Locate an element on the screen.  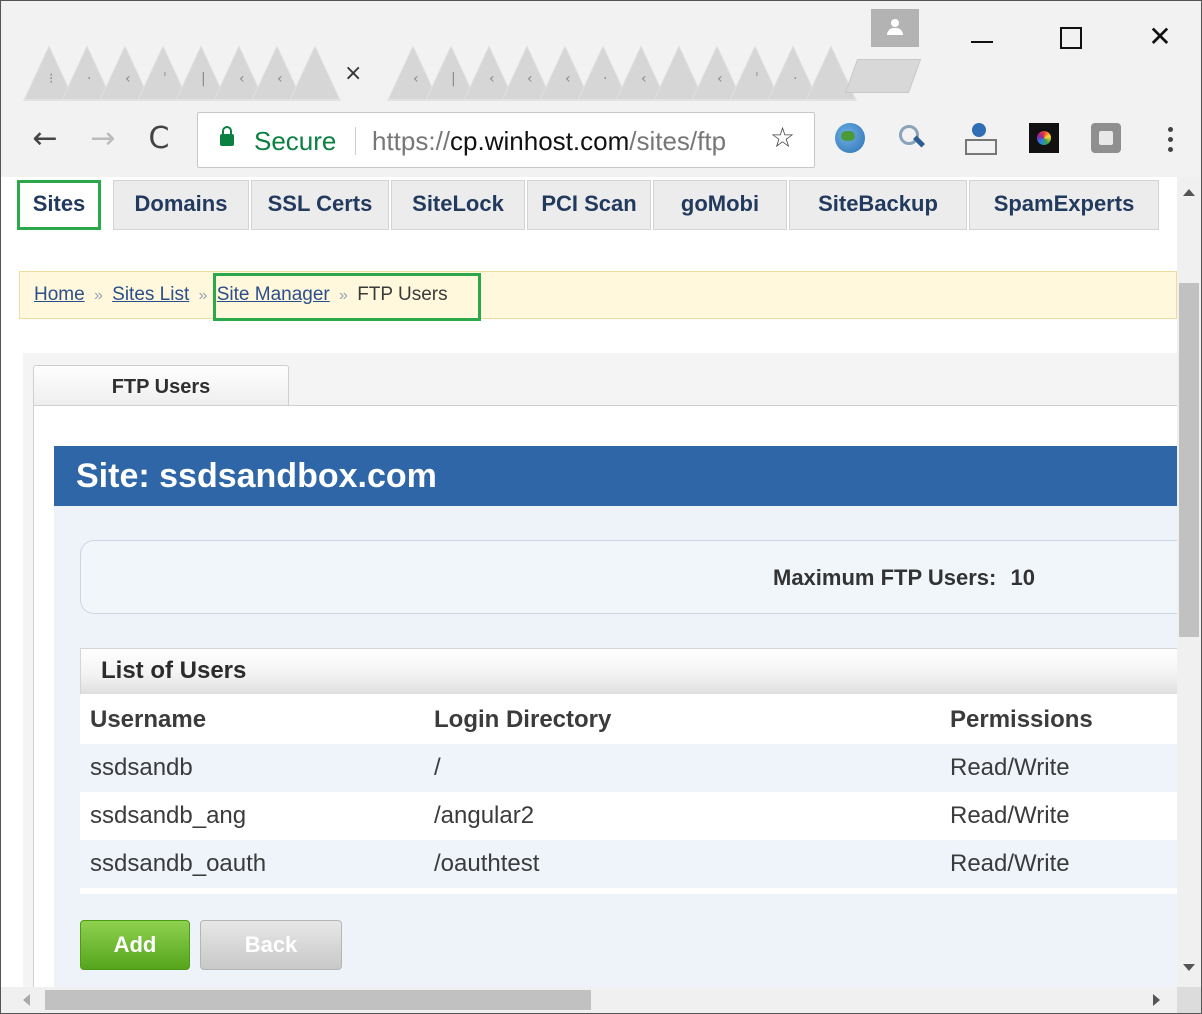
profile-button is located at coordinates (895, 28).